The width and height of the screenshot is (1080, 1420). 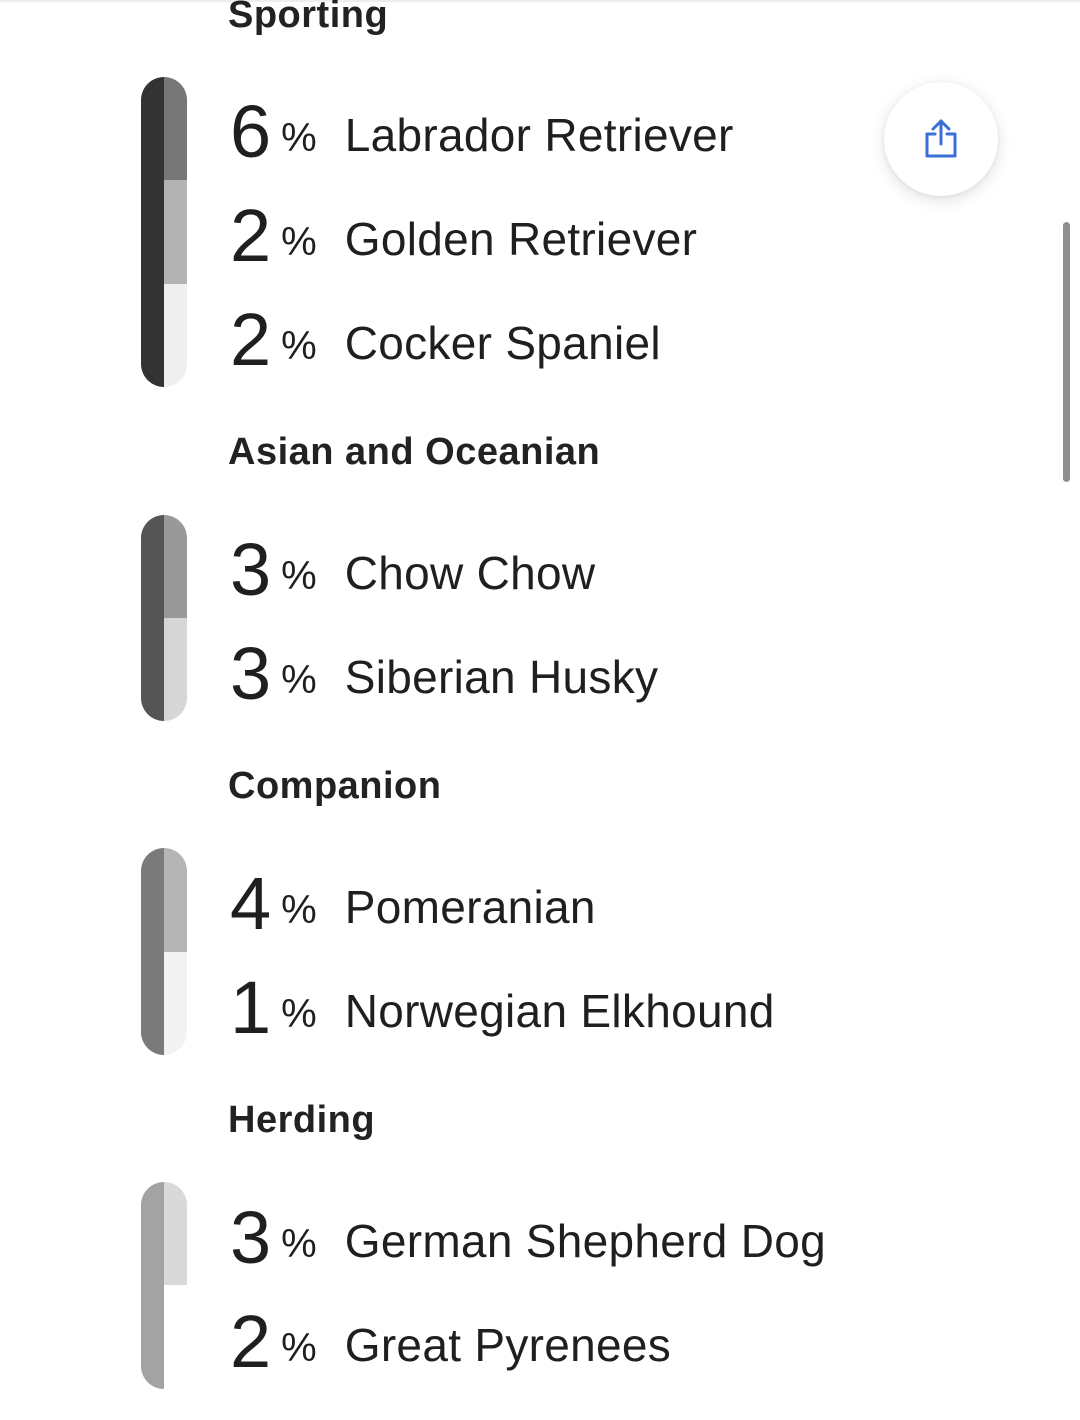 I want to click on group-title-sporting: Sporting, so click(x=308, y=18).